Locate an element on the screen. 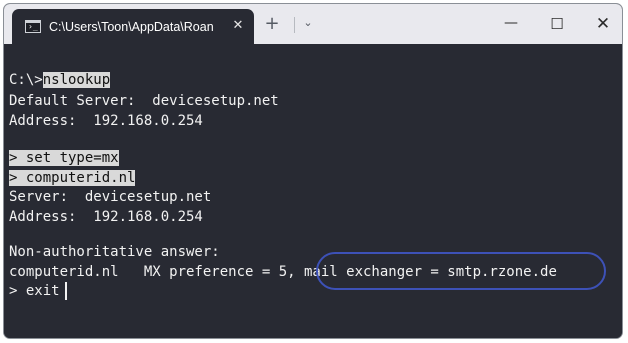 Image resolution: width=628 pixels, height=343 pixels. selected-command: > set type=mx is located at coordinates (64, 158).